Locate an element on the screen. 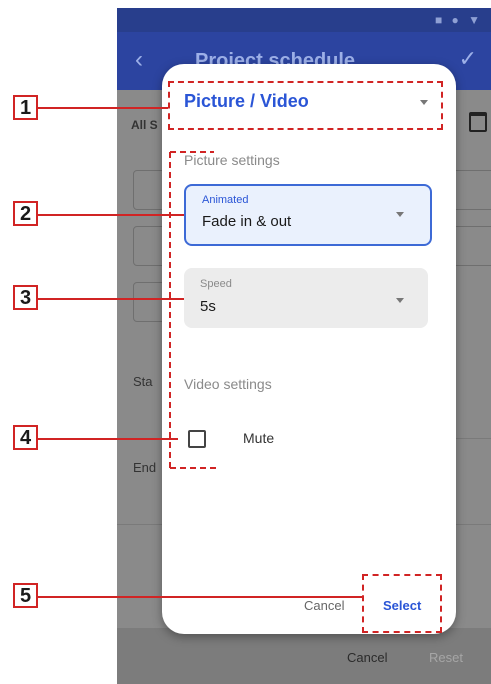 The width and height of the screenshot is (491, 684). end-label: End is located at coordinates (145, 467).